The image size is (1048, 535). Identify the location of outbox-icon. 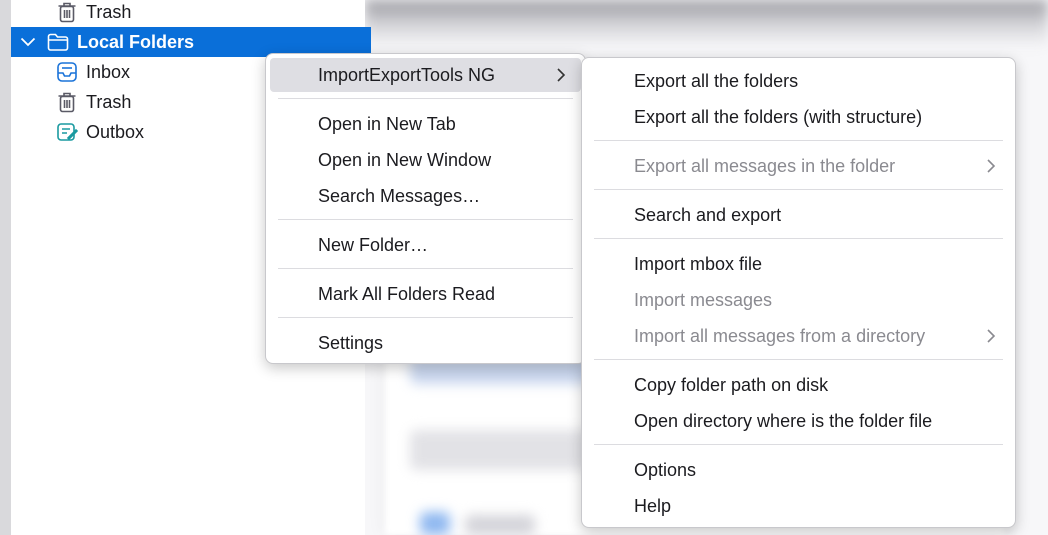
(67, 132).